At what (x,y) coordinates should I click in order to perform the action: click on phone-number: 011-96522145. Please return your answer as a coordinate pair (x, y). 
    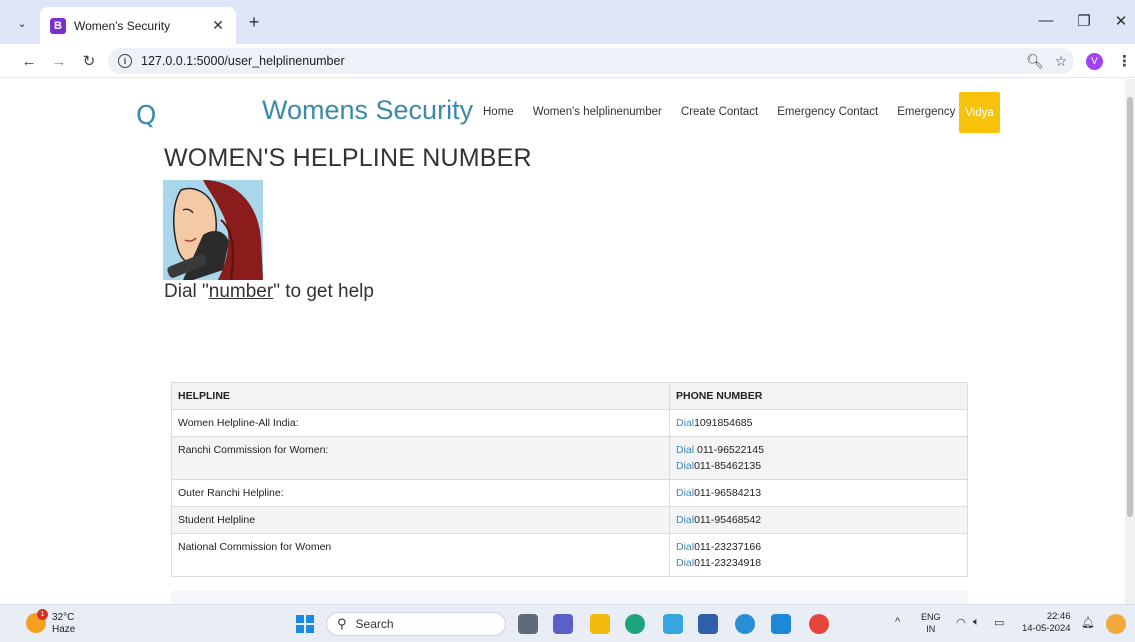
    Looking at the image, I should click on (729, 450).